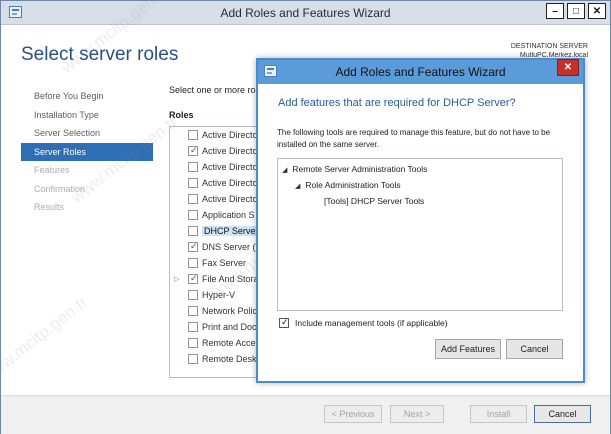  I want to click on tree-item-role-admin-tools: ◢ Role Administration Tools, so click(348, 185).